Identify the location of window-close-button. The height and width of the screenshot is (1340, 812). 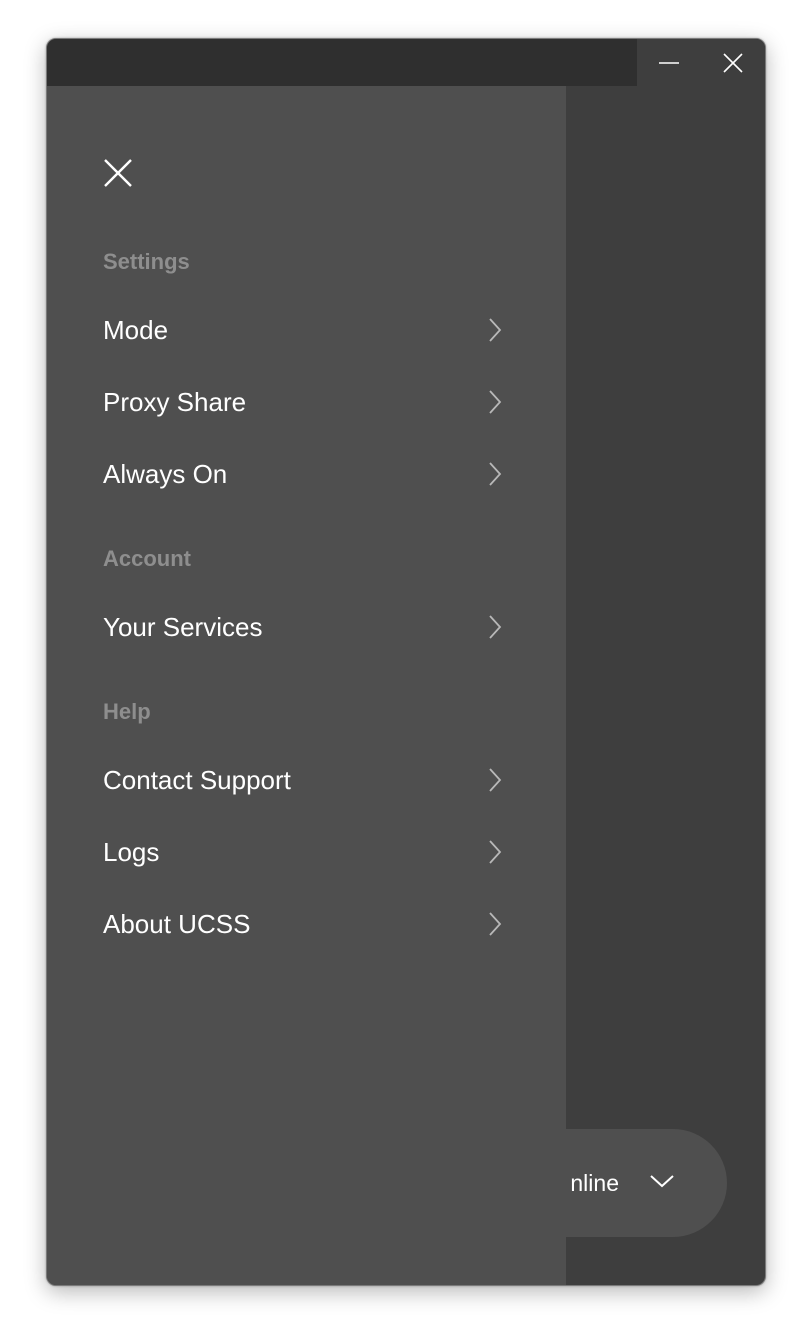
(733, 62).